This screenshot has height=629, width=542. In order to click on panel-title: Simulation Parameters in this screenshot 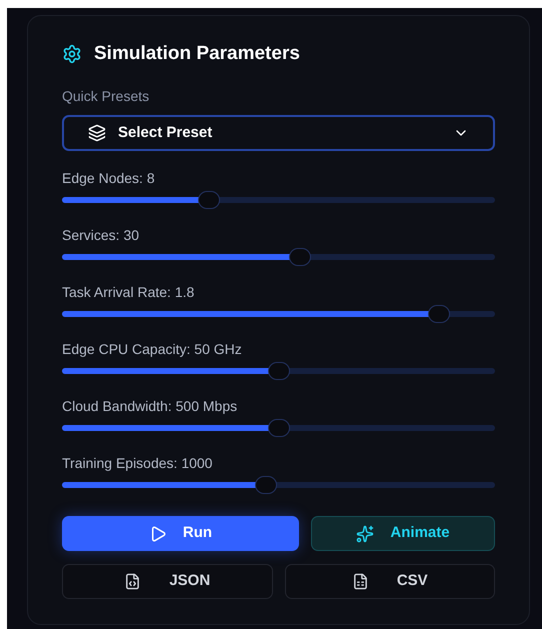, I will do `click(197, 54)`.